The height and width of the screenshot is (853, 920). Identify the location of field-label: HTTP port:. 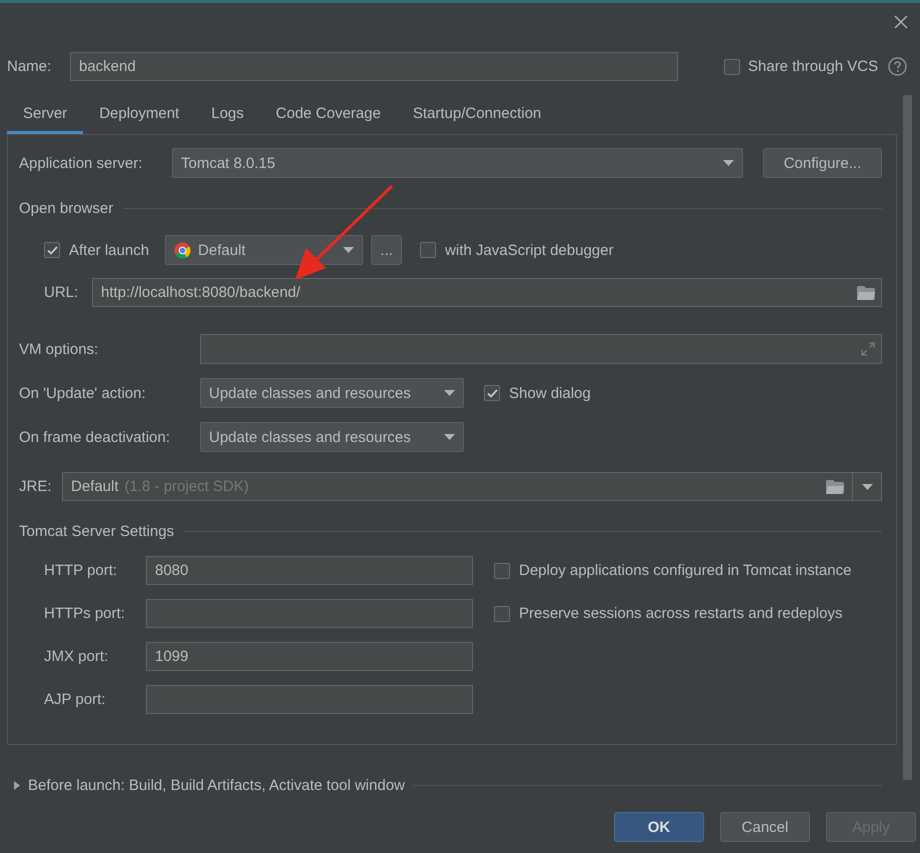
(81, 570).